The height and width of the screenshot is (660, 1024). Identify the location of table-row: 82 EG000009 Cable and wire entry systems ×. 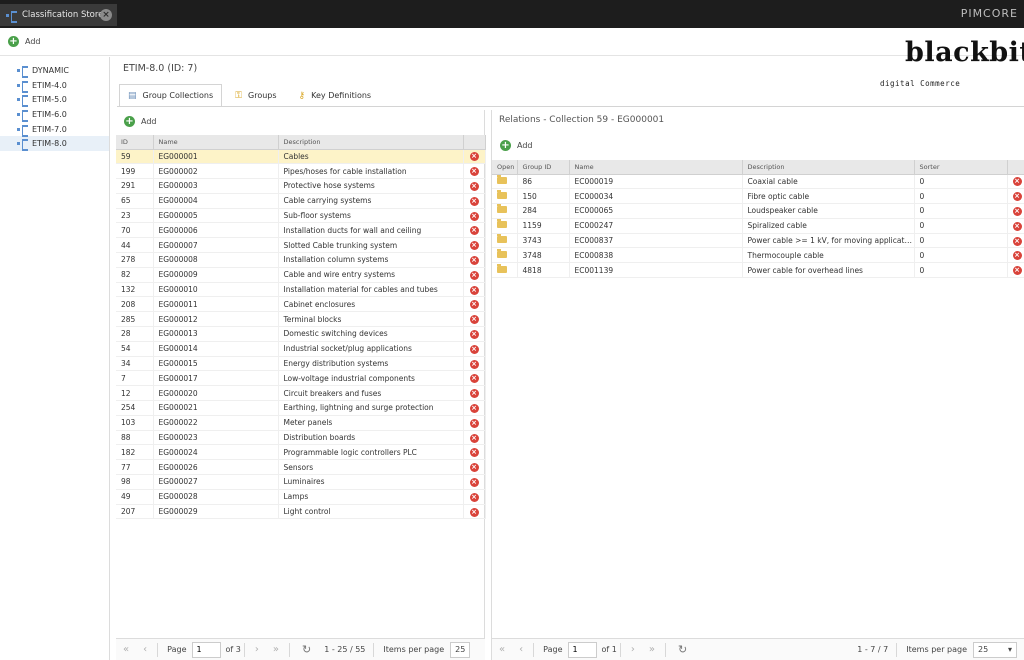
(301, 275).